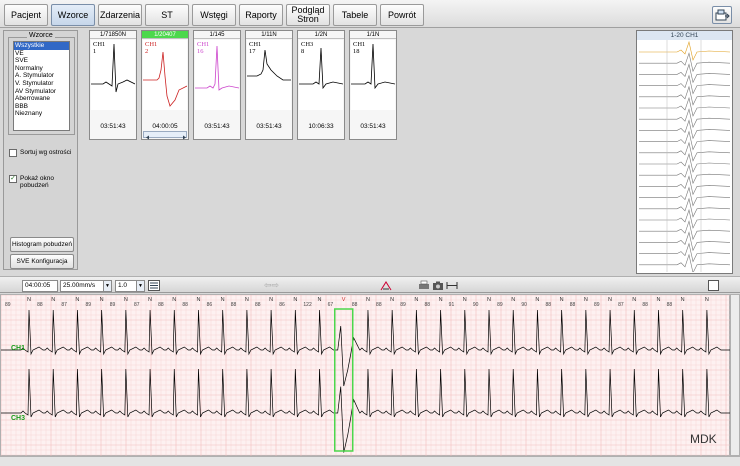 This screenshot has height=466, width=740. I want to click on template-channel: CH3, so click(307, 44).